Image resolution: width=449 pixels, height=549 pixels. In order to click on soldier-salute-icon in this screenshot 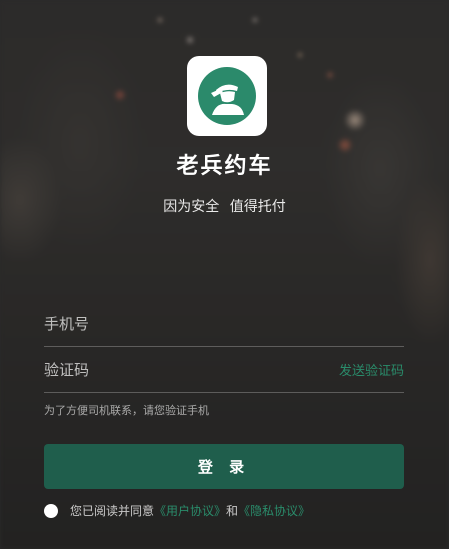, I will do `click(227, 96)`.